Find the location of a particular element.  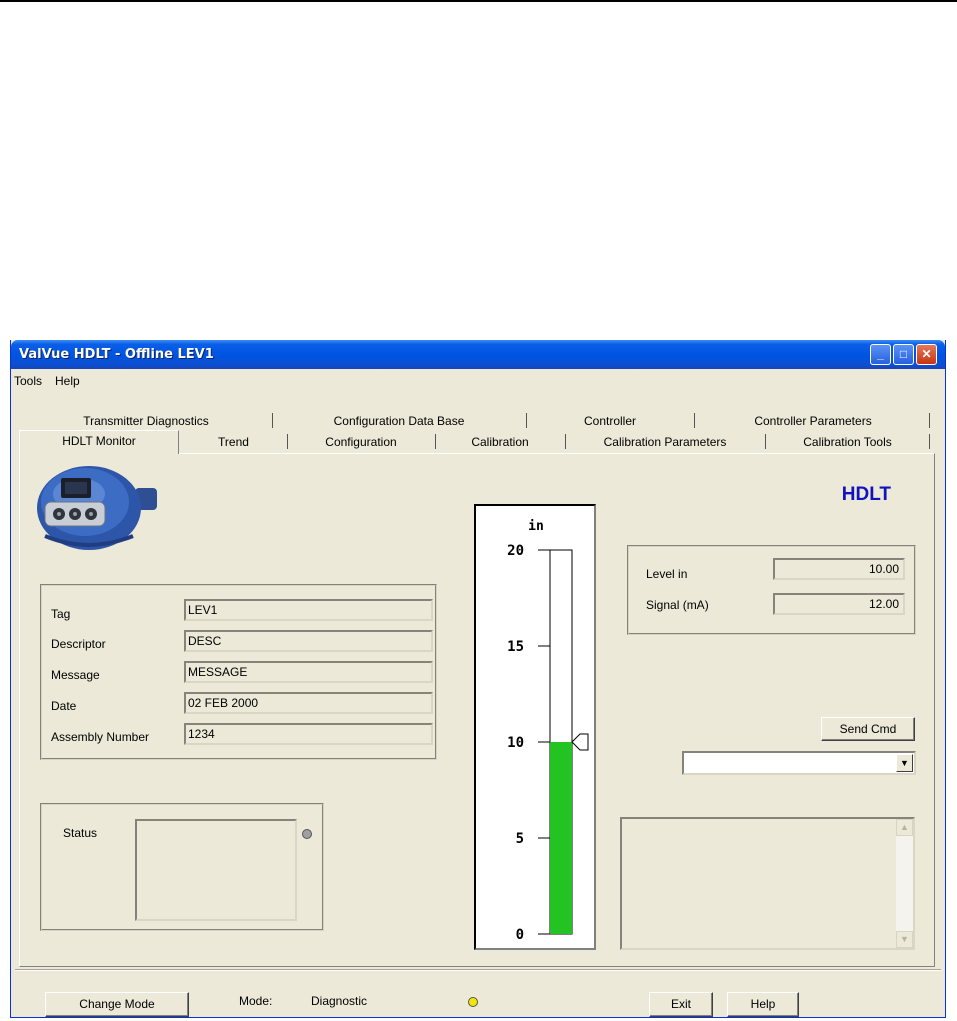

bottom-divider is located at coordinates (478, 970).